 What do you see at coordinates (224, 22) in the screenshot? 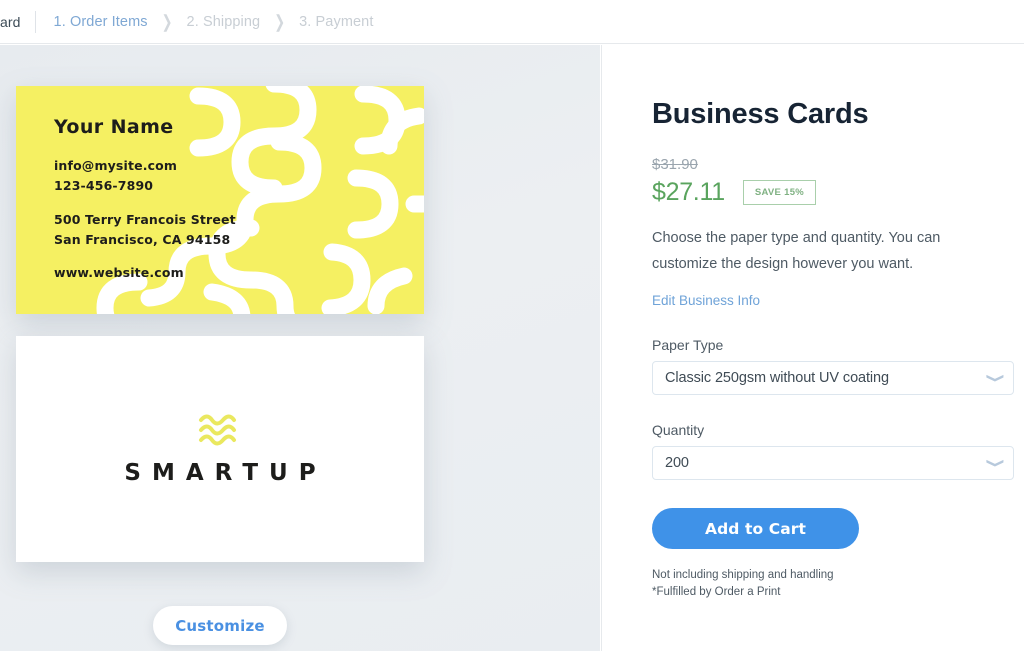
I see `breadcrumb-step-shipping: 2. Shipping` at bounding box center [224, 22].